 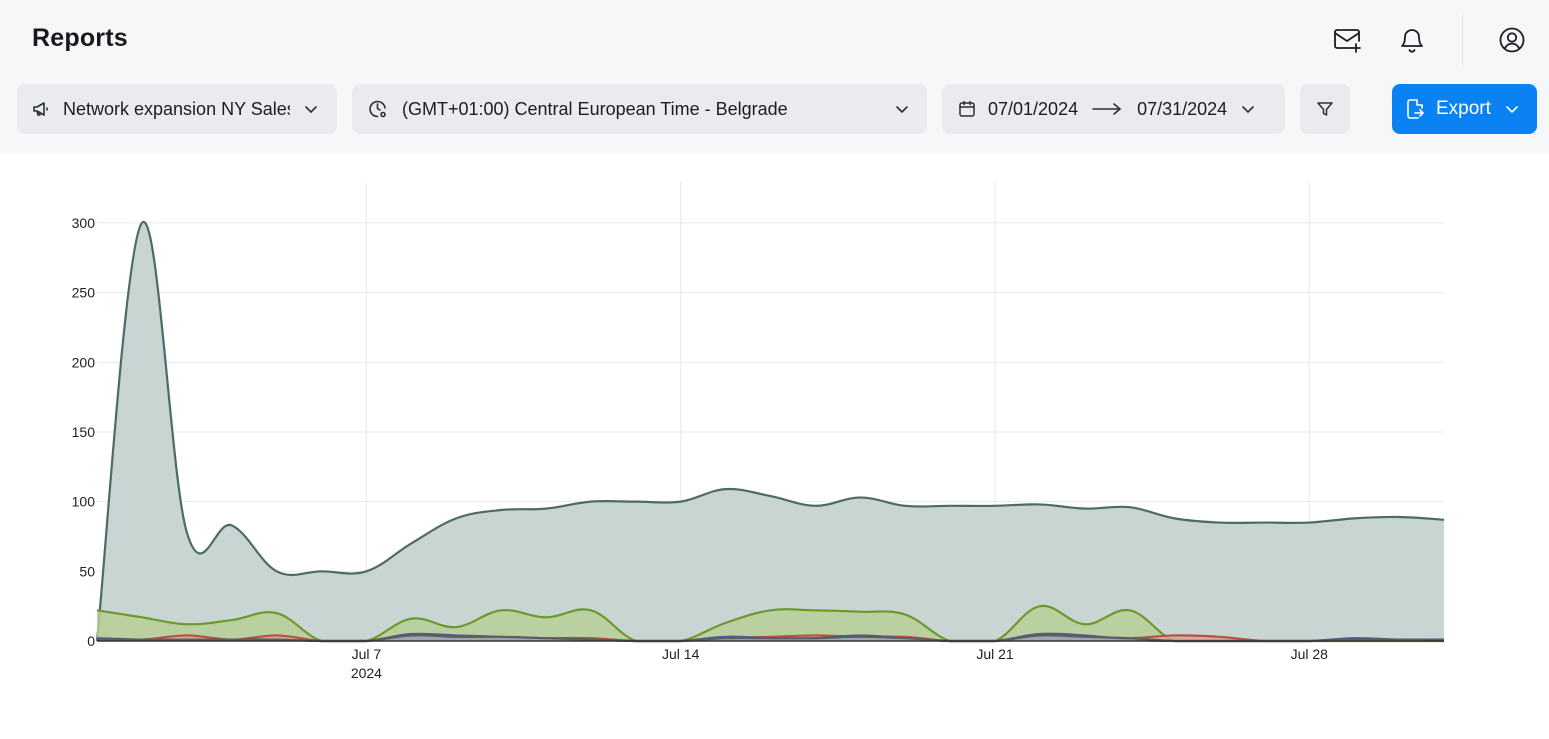 What do you see at coordinates (1415, 109) in the screenshot?
I see `file-export-icon` at bounding box center [1415, 109].